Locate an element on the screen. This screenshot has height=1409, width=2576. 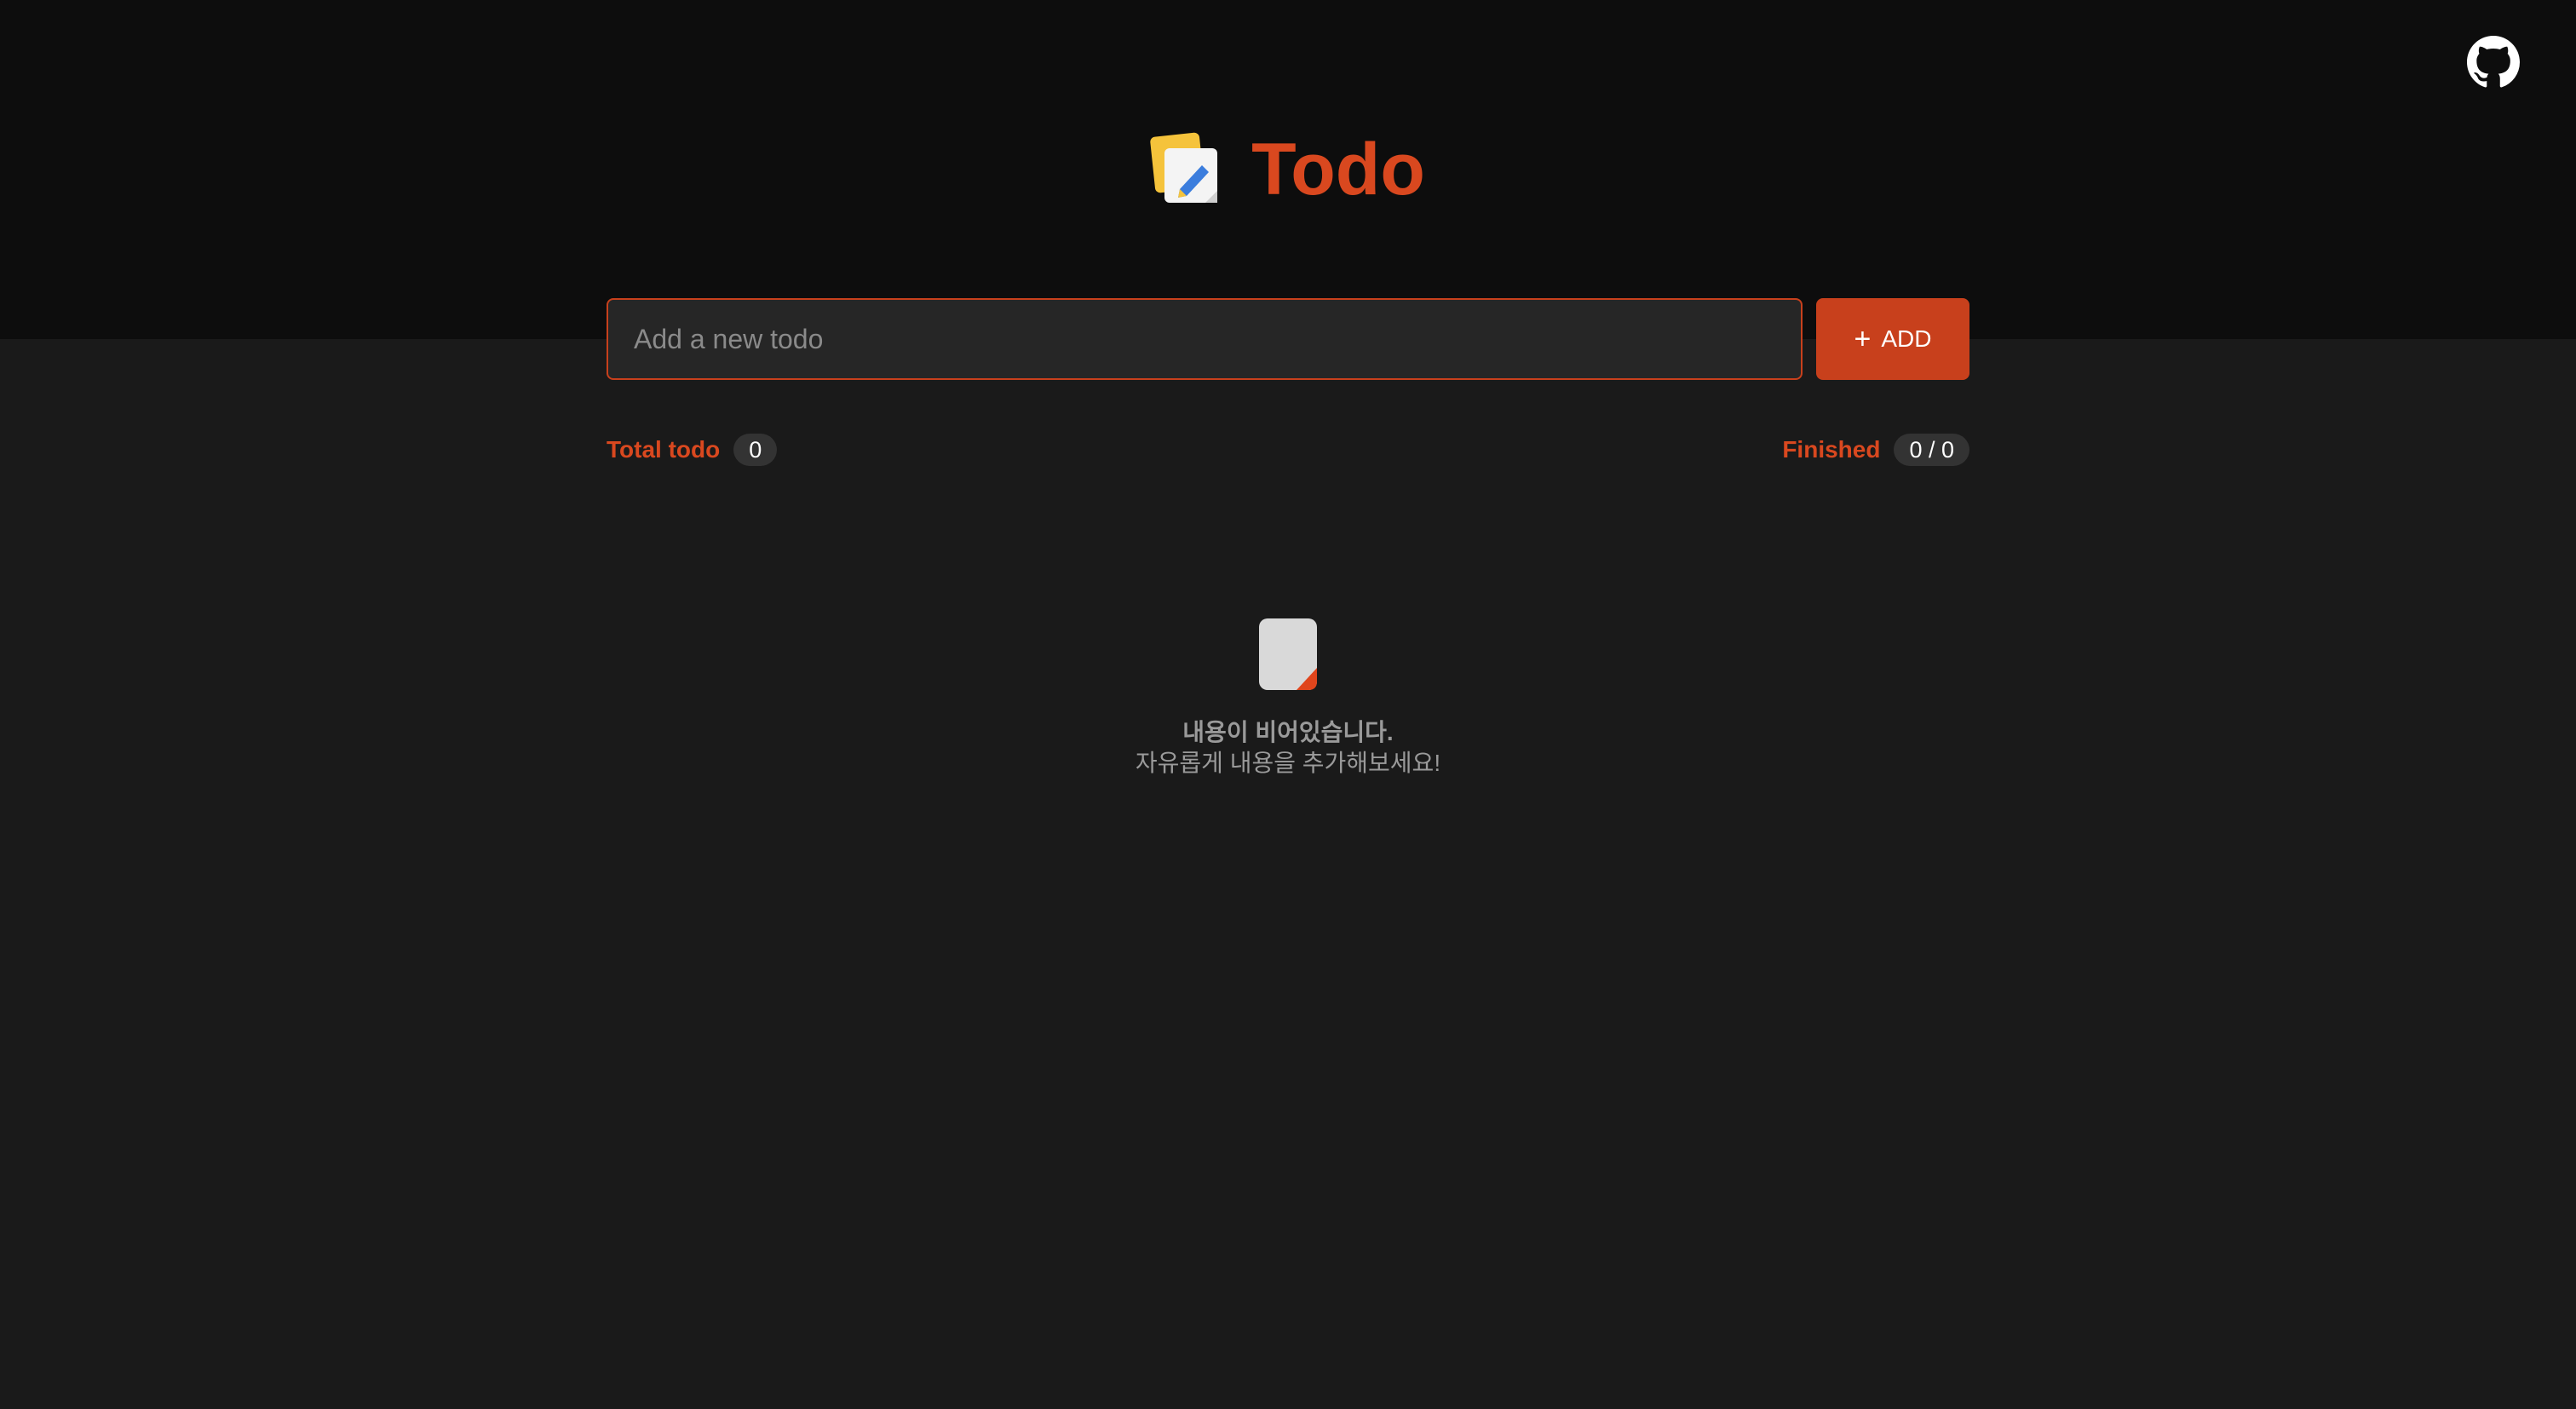
finished-count: 0 / 0 is located at coordinates (1932, 450).